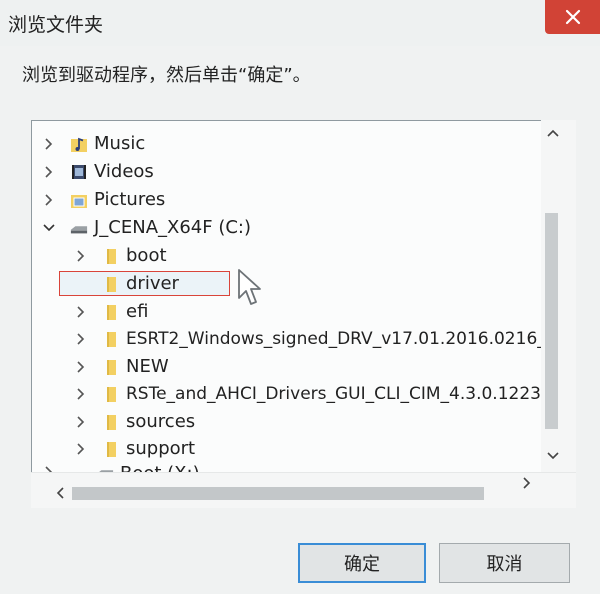 The width and height of the screenshot is (600, 594). Describe the element at coordinates (120, 143) in the screenshot. I see `tree-item-label: Music` at that location.